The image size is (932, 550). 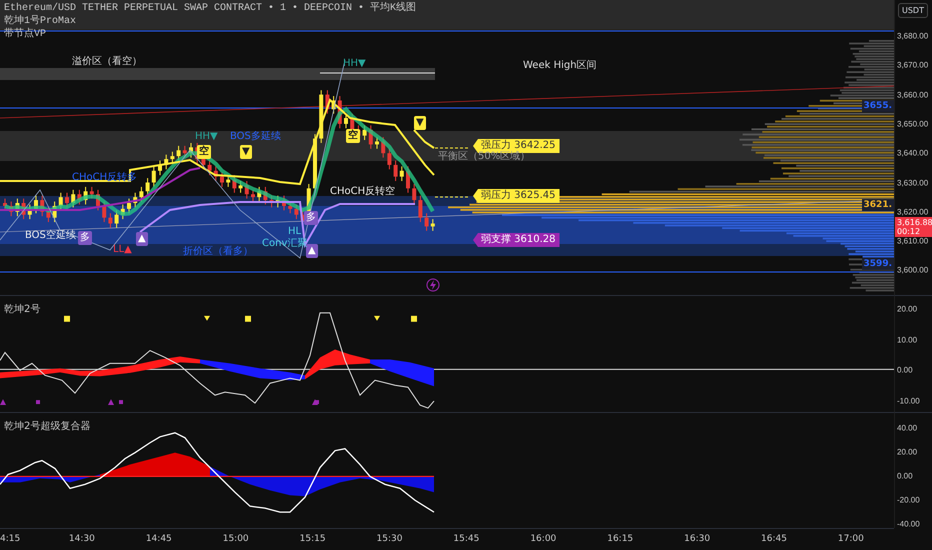 What do you see at coordinates (913, 10) in the screenshot?
I see `currency-button: USDT` at bounding box center [913, 10].